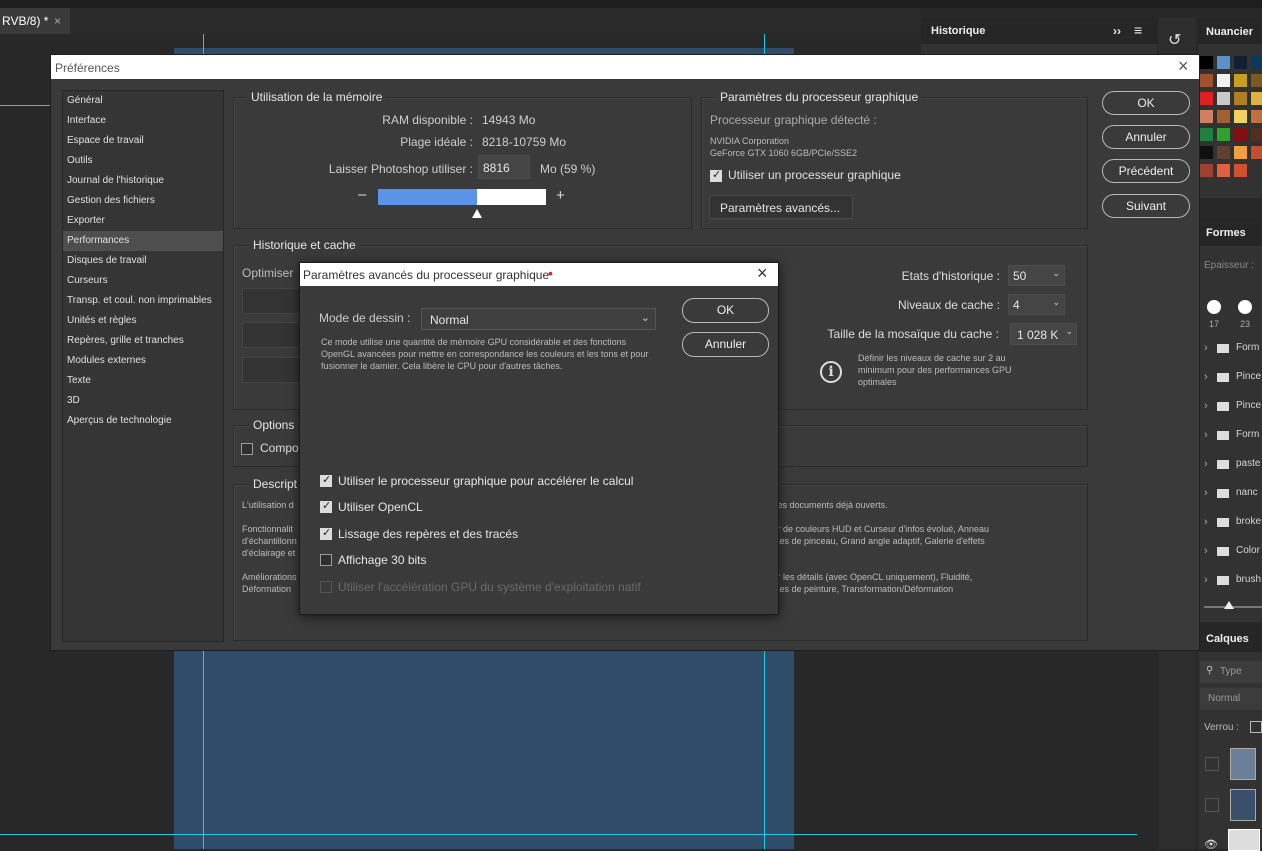  What do you see at coordinates (143, 161) in the screenshot?
I see `nav-item-tools: Outils` at bounding box center [143, 161].